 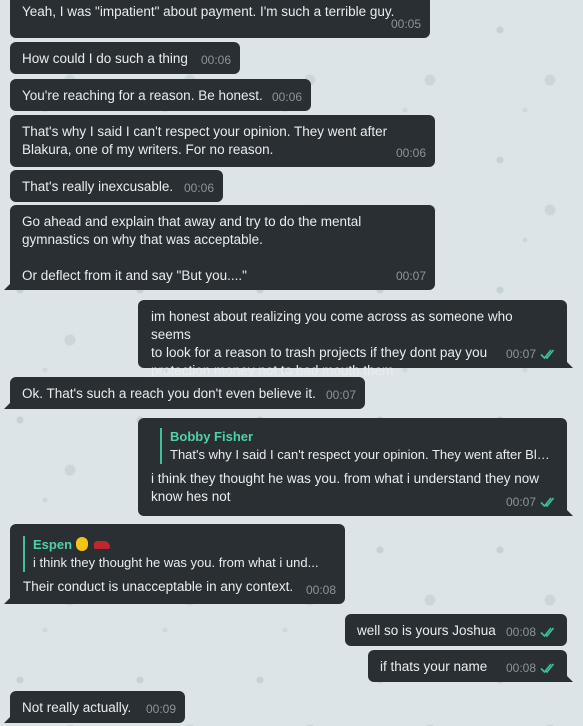 I want to click on race-car-emoji-icon, so click(x=102, y=545).